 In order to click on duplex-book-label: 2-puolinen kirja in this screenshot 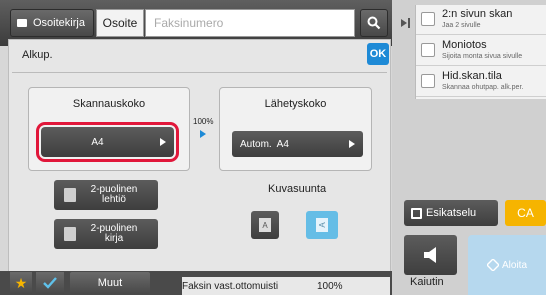, I will do `click(114, 234)`.